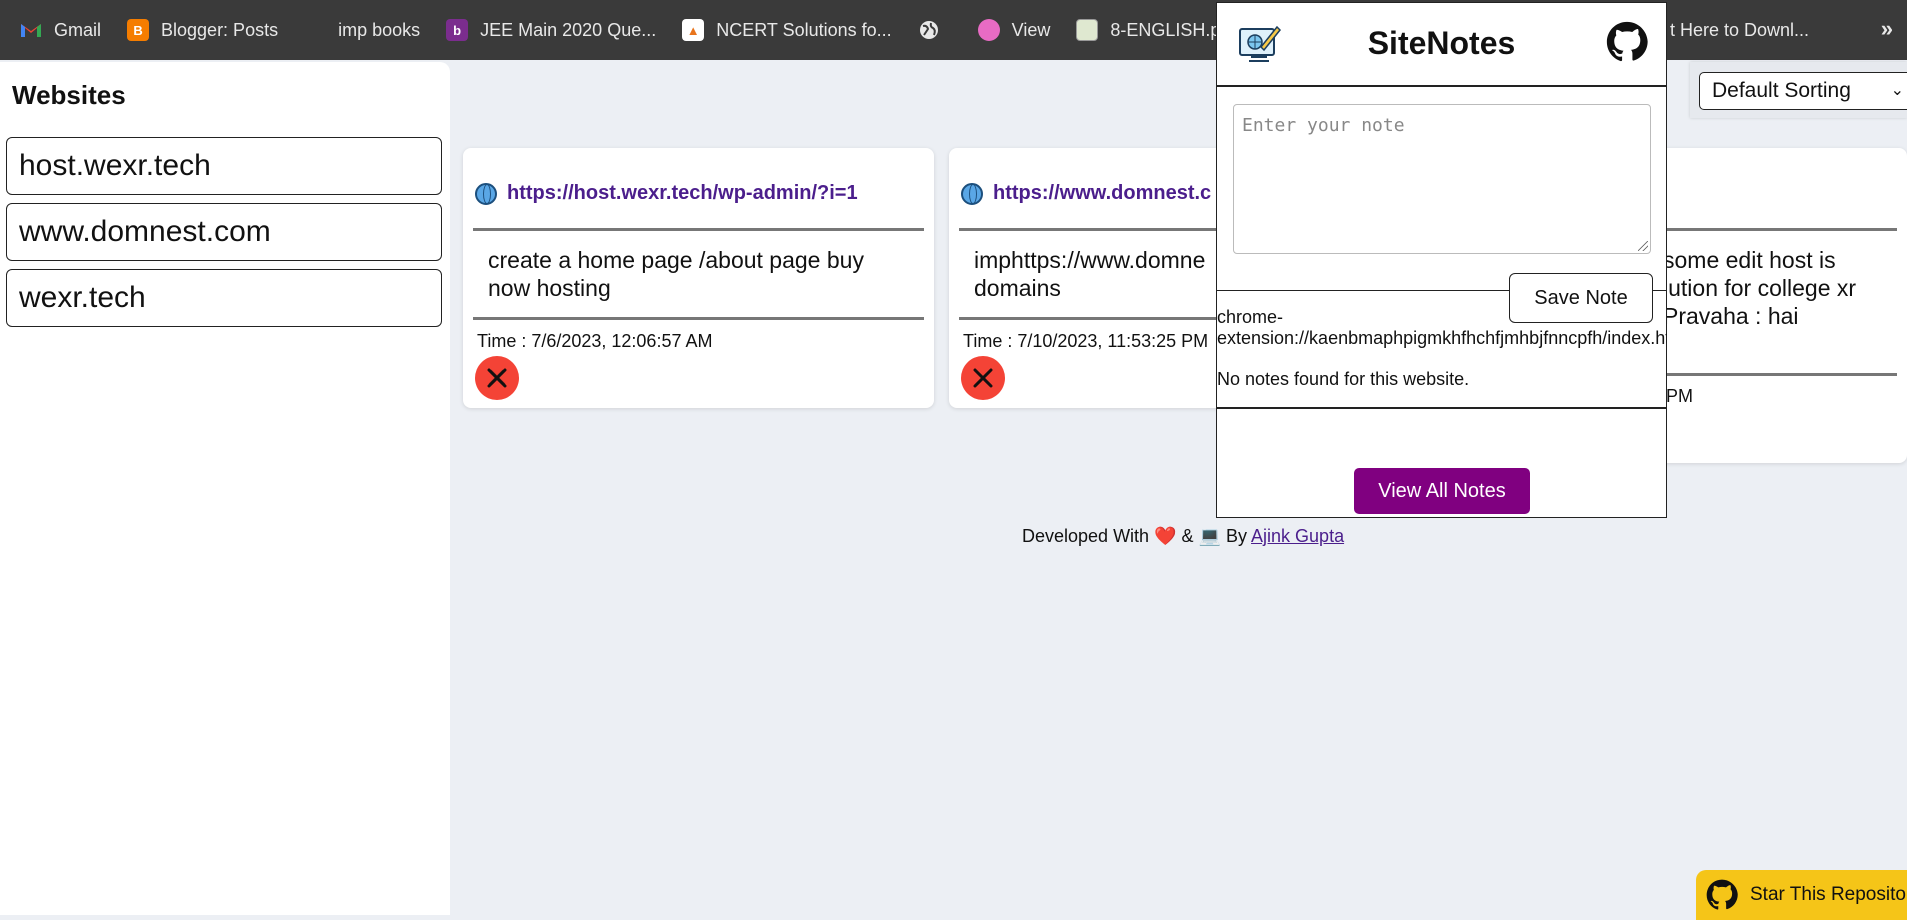 Image resolution: width=1907 pixels, height=920 pixels. Describe the element at coordinates (1250, 317) in the screenshot. I see `current-url-line: chrome-` at that location.